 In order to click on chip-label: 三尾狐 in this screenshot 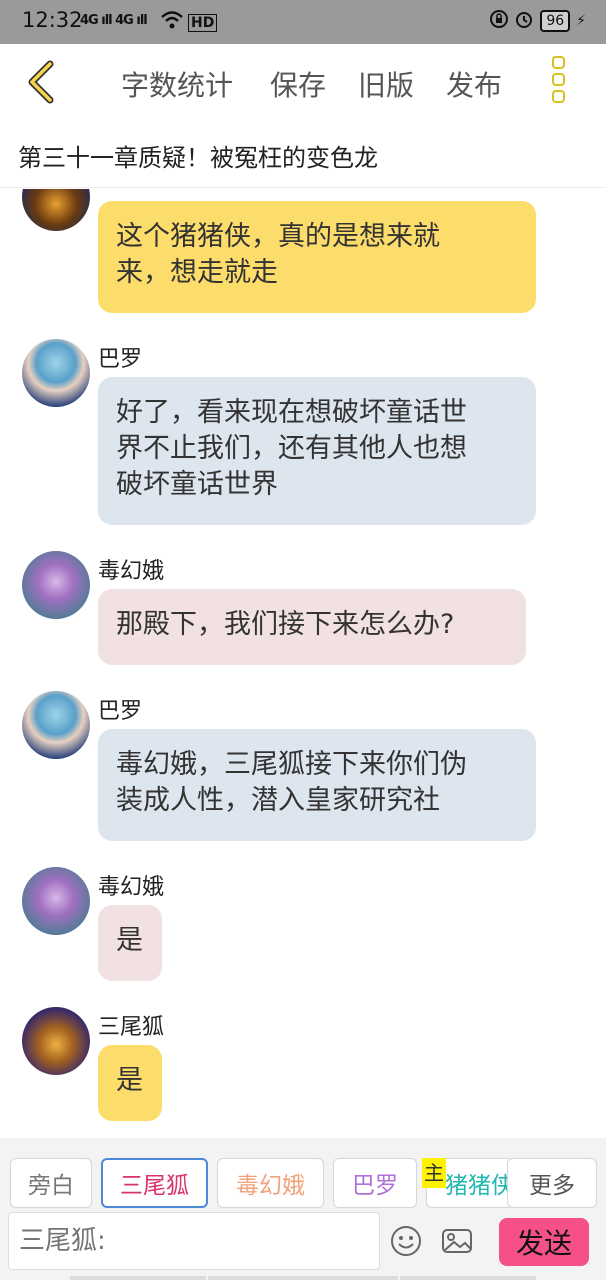, I will do `click(154, 1186)`.